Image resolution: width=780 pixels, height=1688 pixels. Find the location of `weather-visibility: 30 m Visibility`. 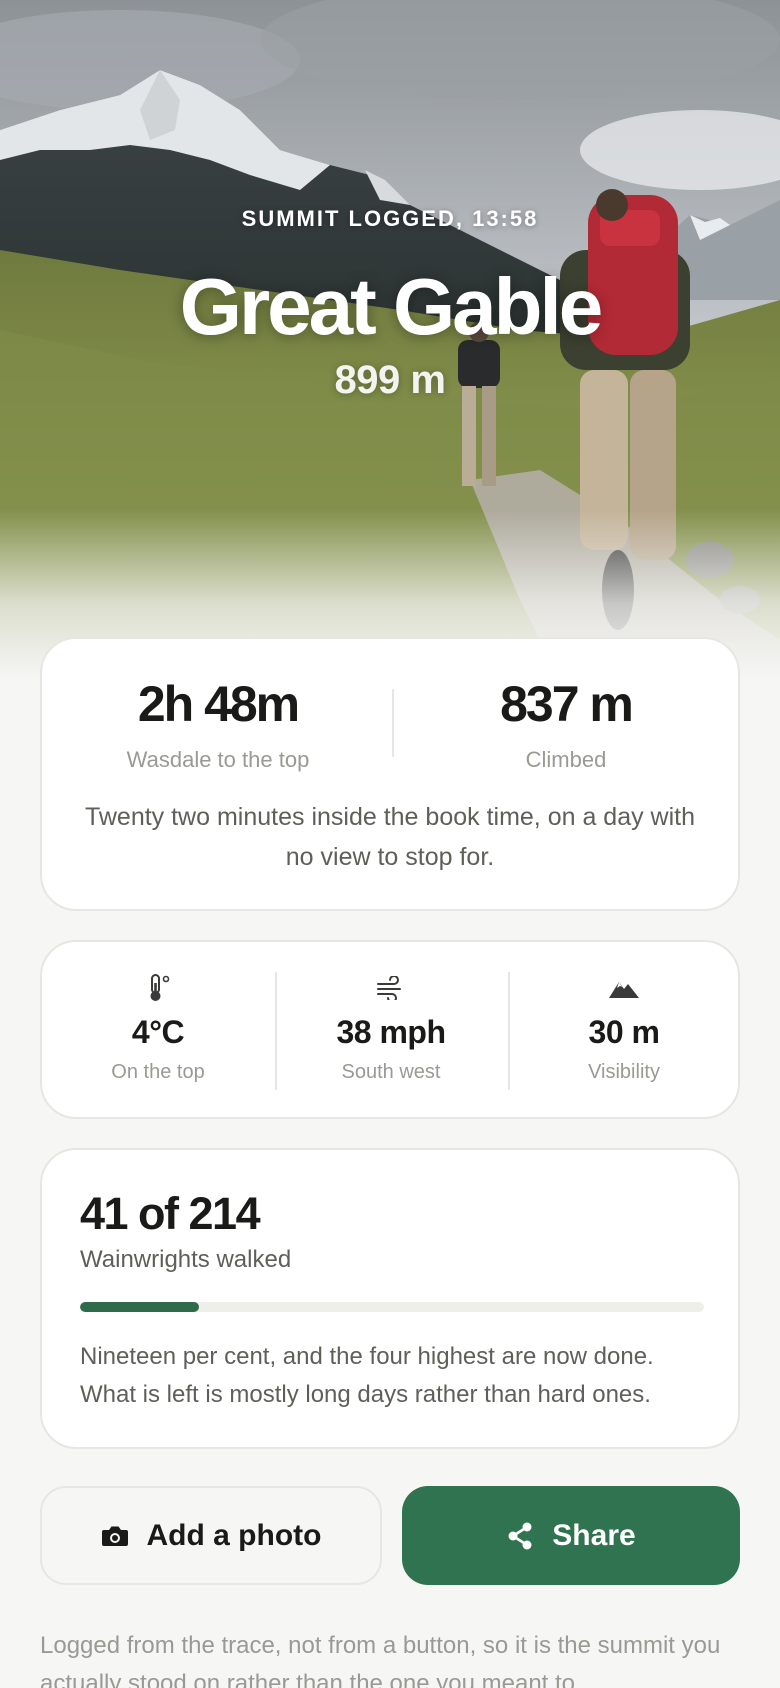

weather-visibility: 30 m Visibility is located at coordinates (624, 1028).